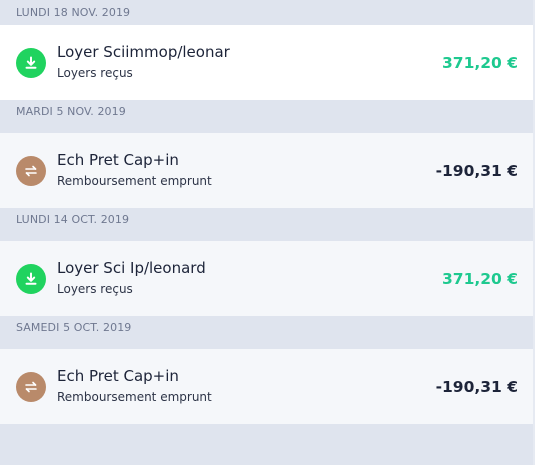 The height and width of the screenshot is (465, 535). I want to click on date-header: LUNDI 14 OCT. 2019, so click(267, 224).